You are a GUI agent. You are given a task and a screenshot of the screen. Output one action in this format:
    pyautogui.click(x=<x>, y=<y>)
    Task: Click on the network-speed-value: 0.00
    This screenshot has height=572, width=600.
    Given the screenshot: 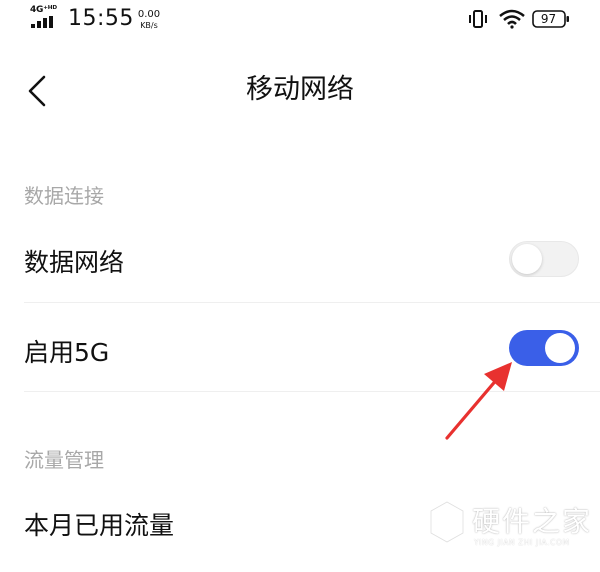 What is the action you would take?
    pyautogui.click(x=149, y=14)
    